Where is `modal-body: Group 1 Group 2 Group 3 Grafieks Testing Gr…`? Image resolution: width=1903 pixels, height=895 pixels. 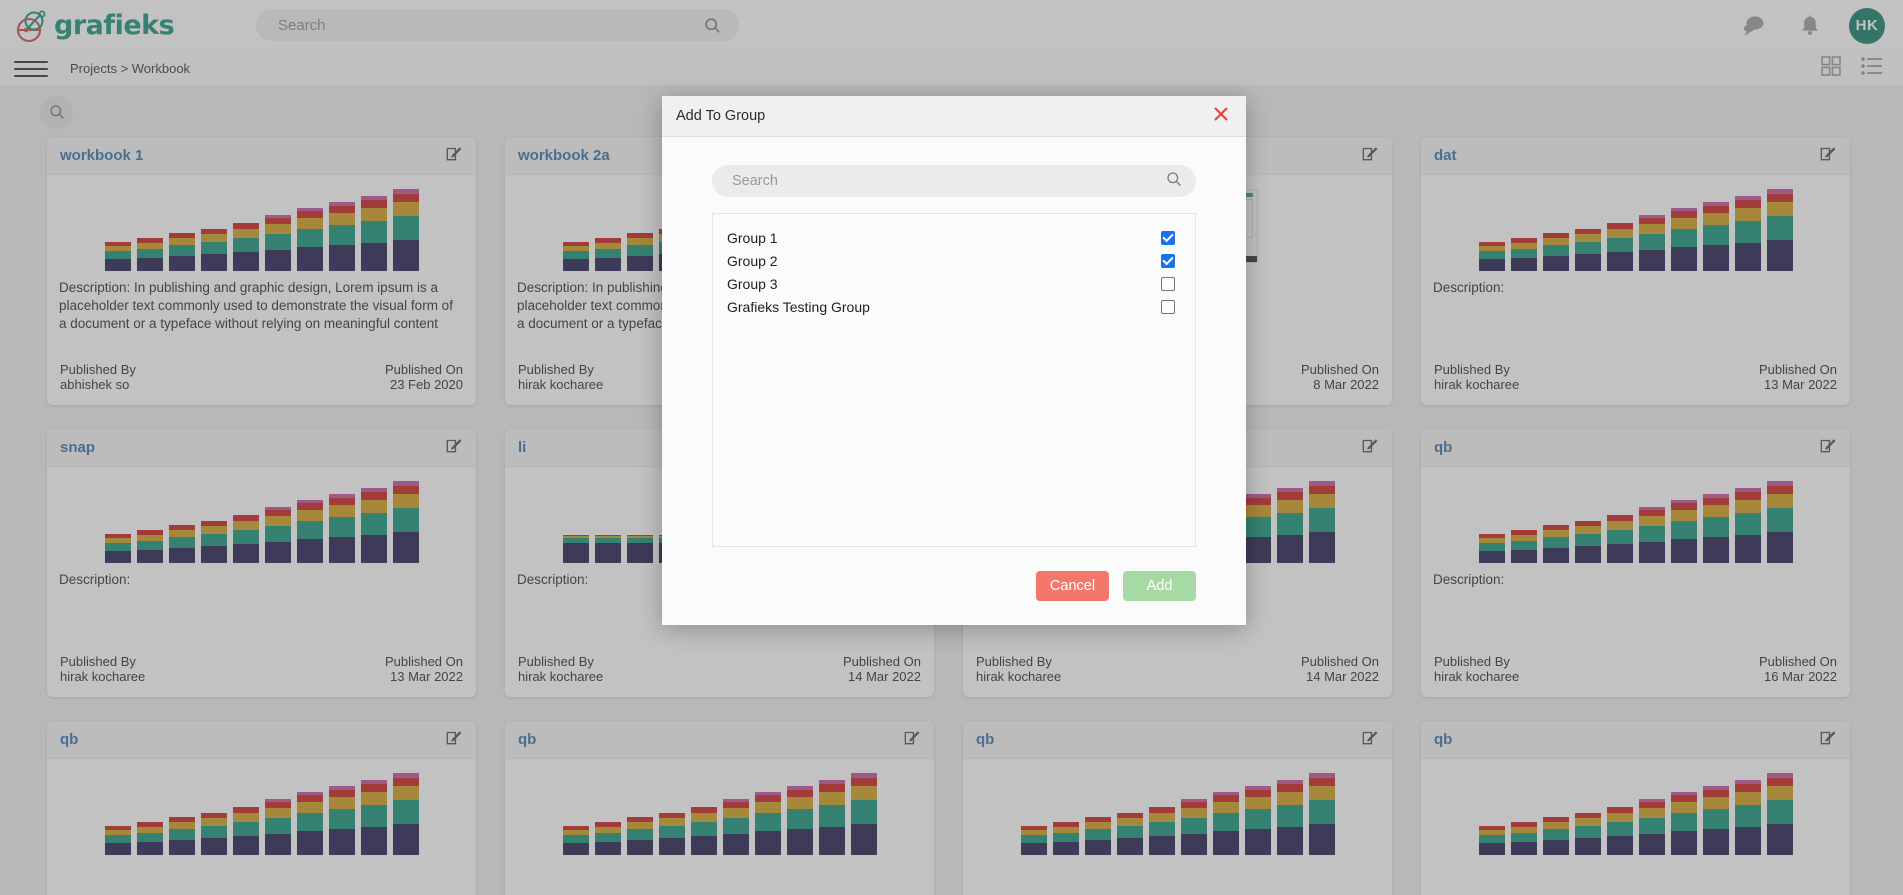 modal-body: Group 1 Group 2 Group 3 Grafieks Testing Gr… is located at coordinates (954, 342).